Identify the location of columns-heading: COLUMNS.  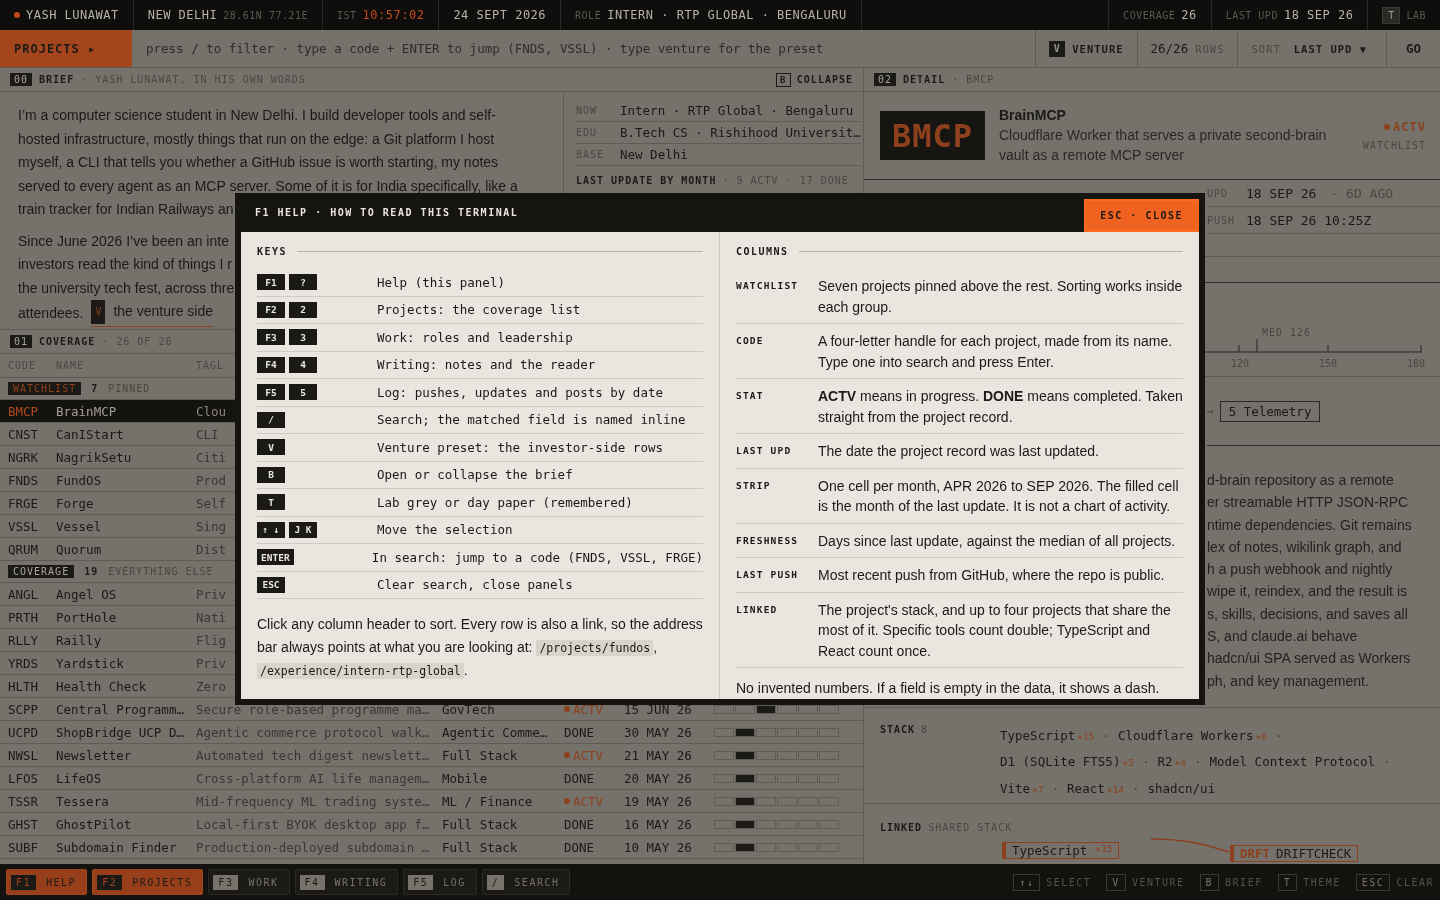
(959, 251).